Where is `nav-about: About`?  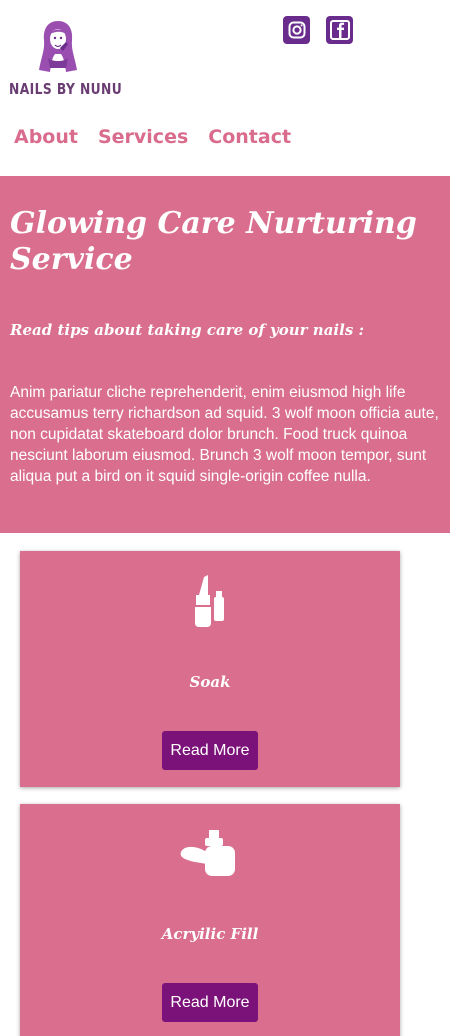
nav-about: About is located at coordinates (46, 137).